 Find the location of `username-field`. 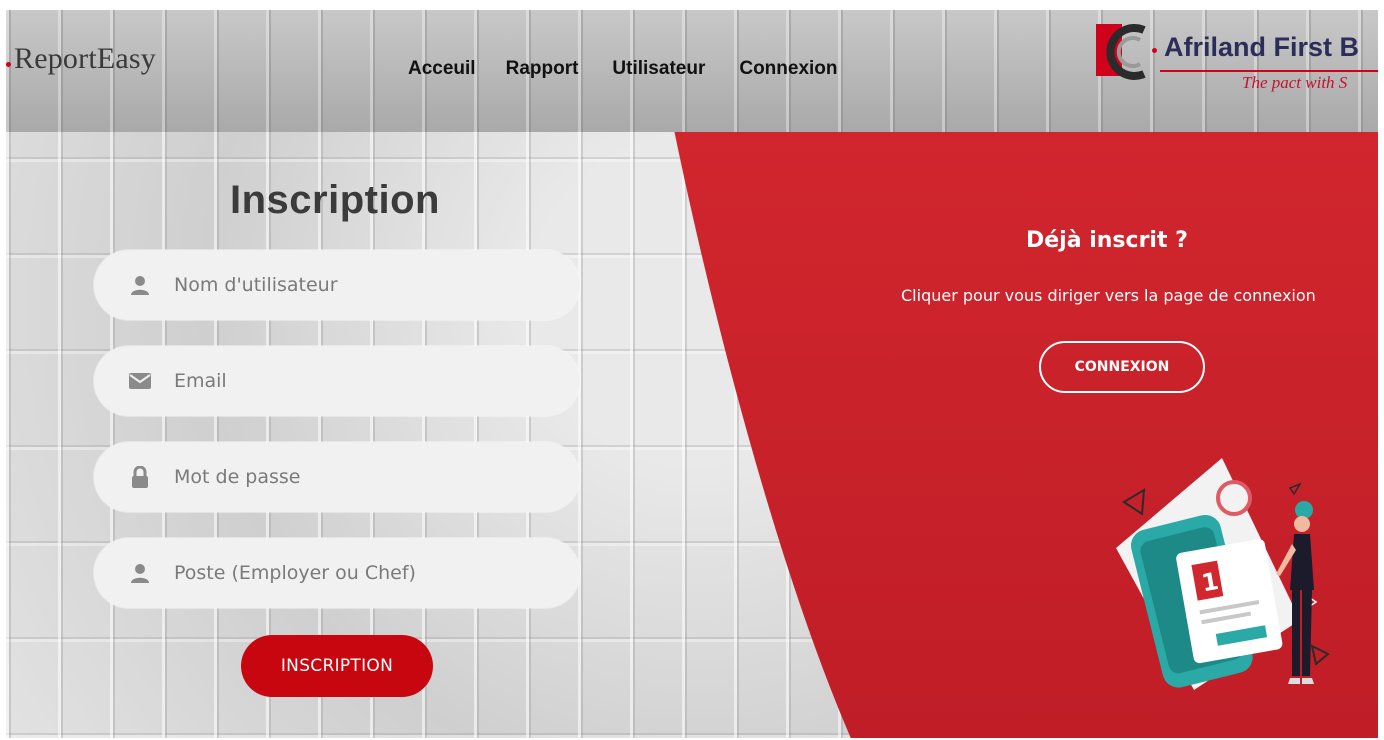

username-field is located at coordinates (337, 285).